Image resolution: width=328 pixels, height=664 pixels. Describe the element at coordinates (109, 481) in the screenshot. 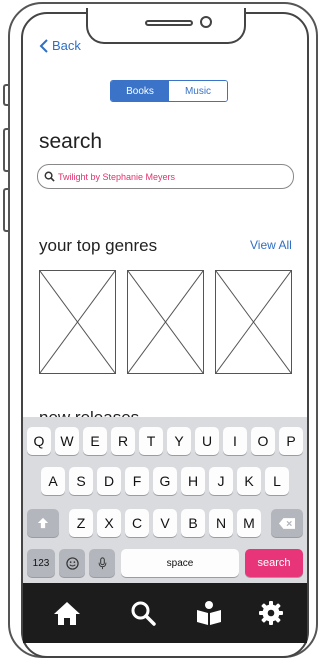

I see `key-d: D` at that location.